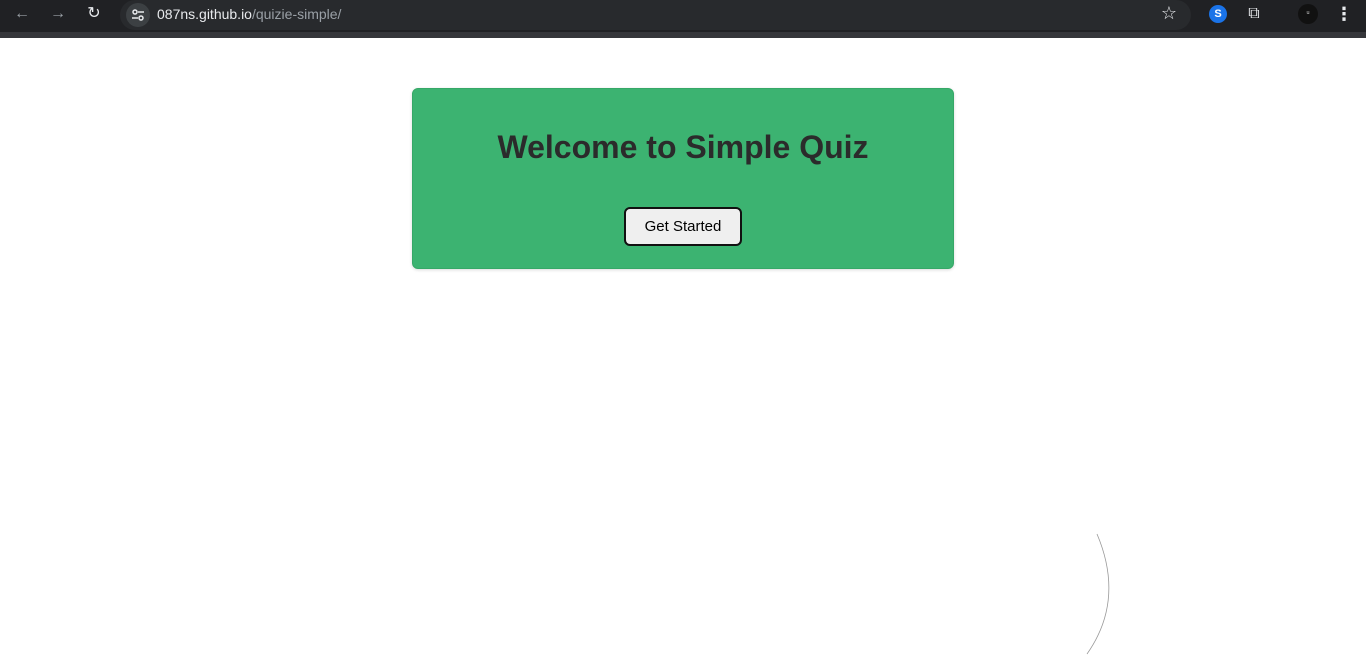 This screenshot has width=1366, height=662. I want to click on shazam-extension-icon: S, so click(1218, 14).